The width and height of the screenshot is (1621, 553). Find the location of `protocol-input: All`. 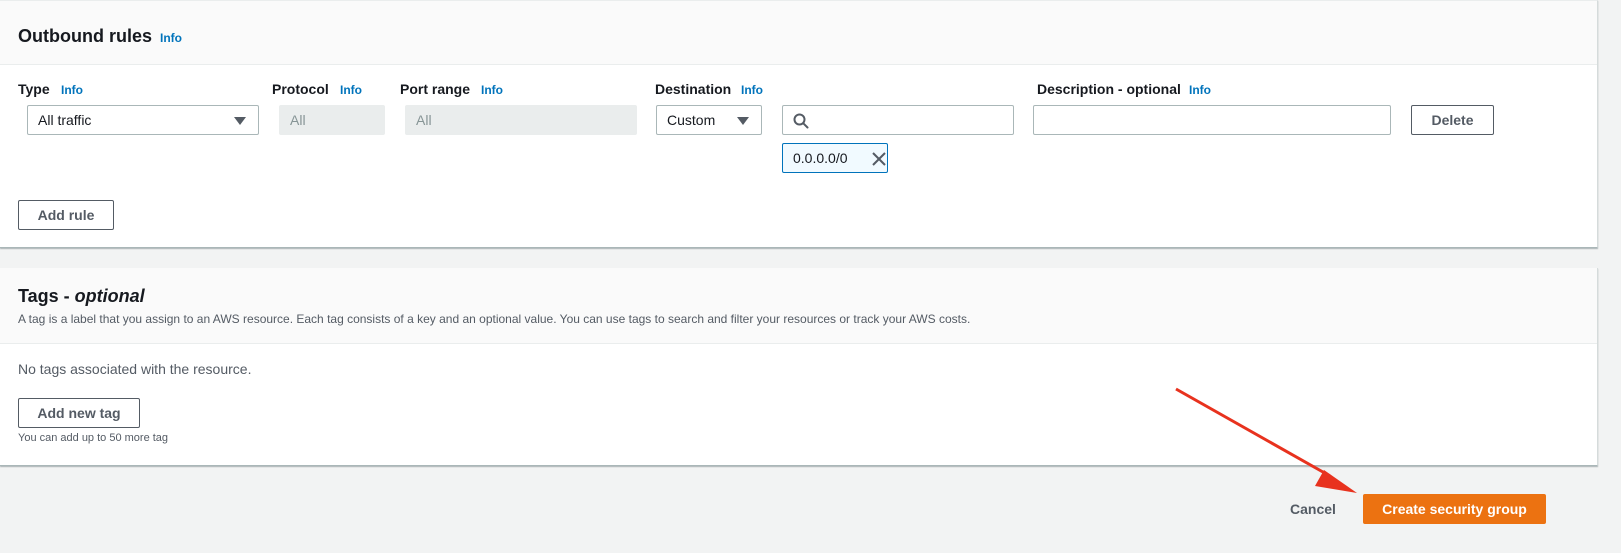

protocol-input: All is located at coordinates (332, 120).